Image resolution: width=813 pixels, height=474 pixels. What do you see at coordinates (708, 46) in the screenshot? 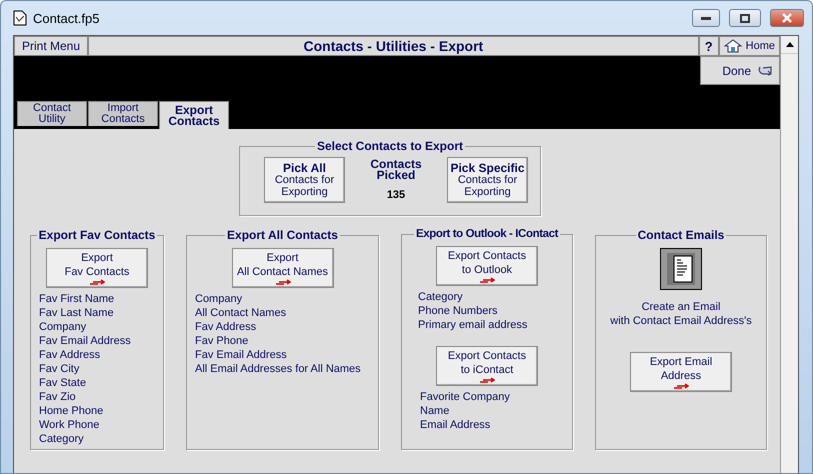
I see `help-button: ?` at bounding box center [708, 46].